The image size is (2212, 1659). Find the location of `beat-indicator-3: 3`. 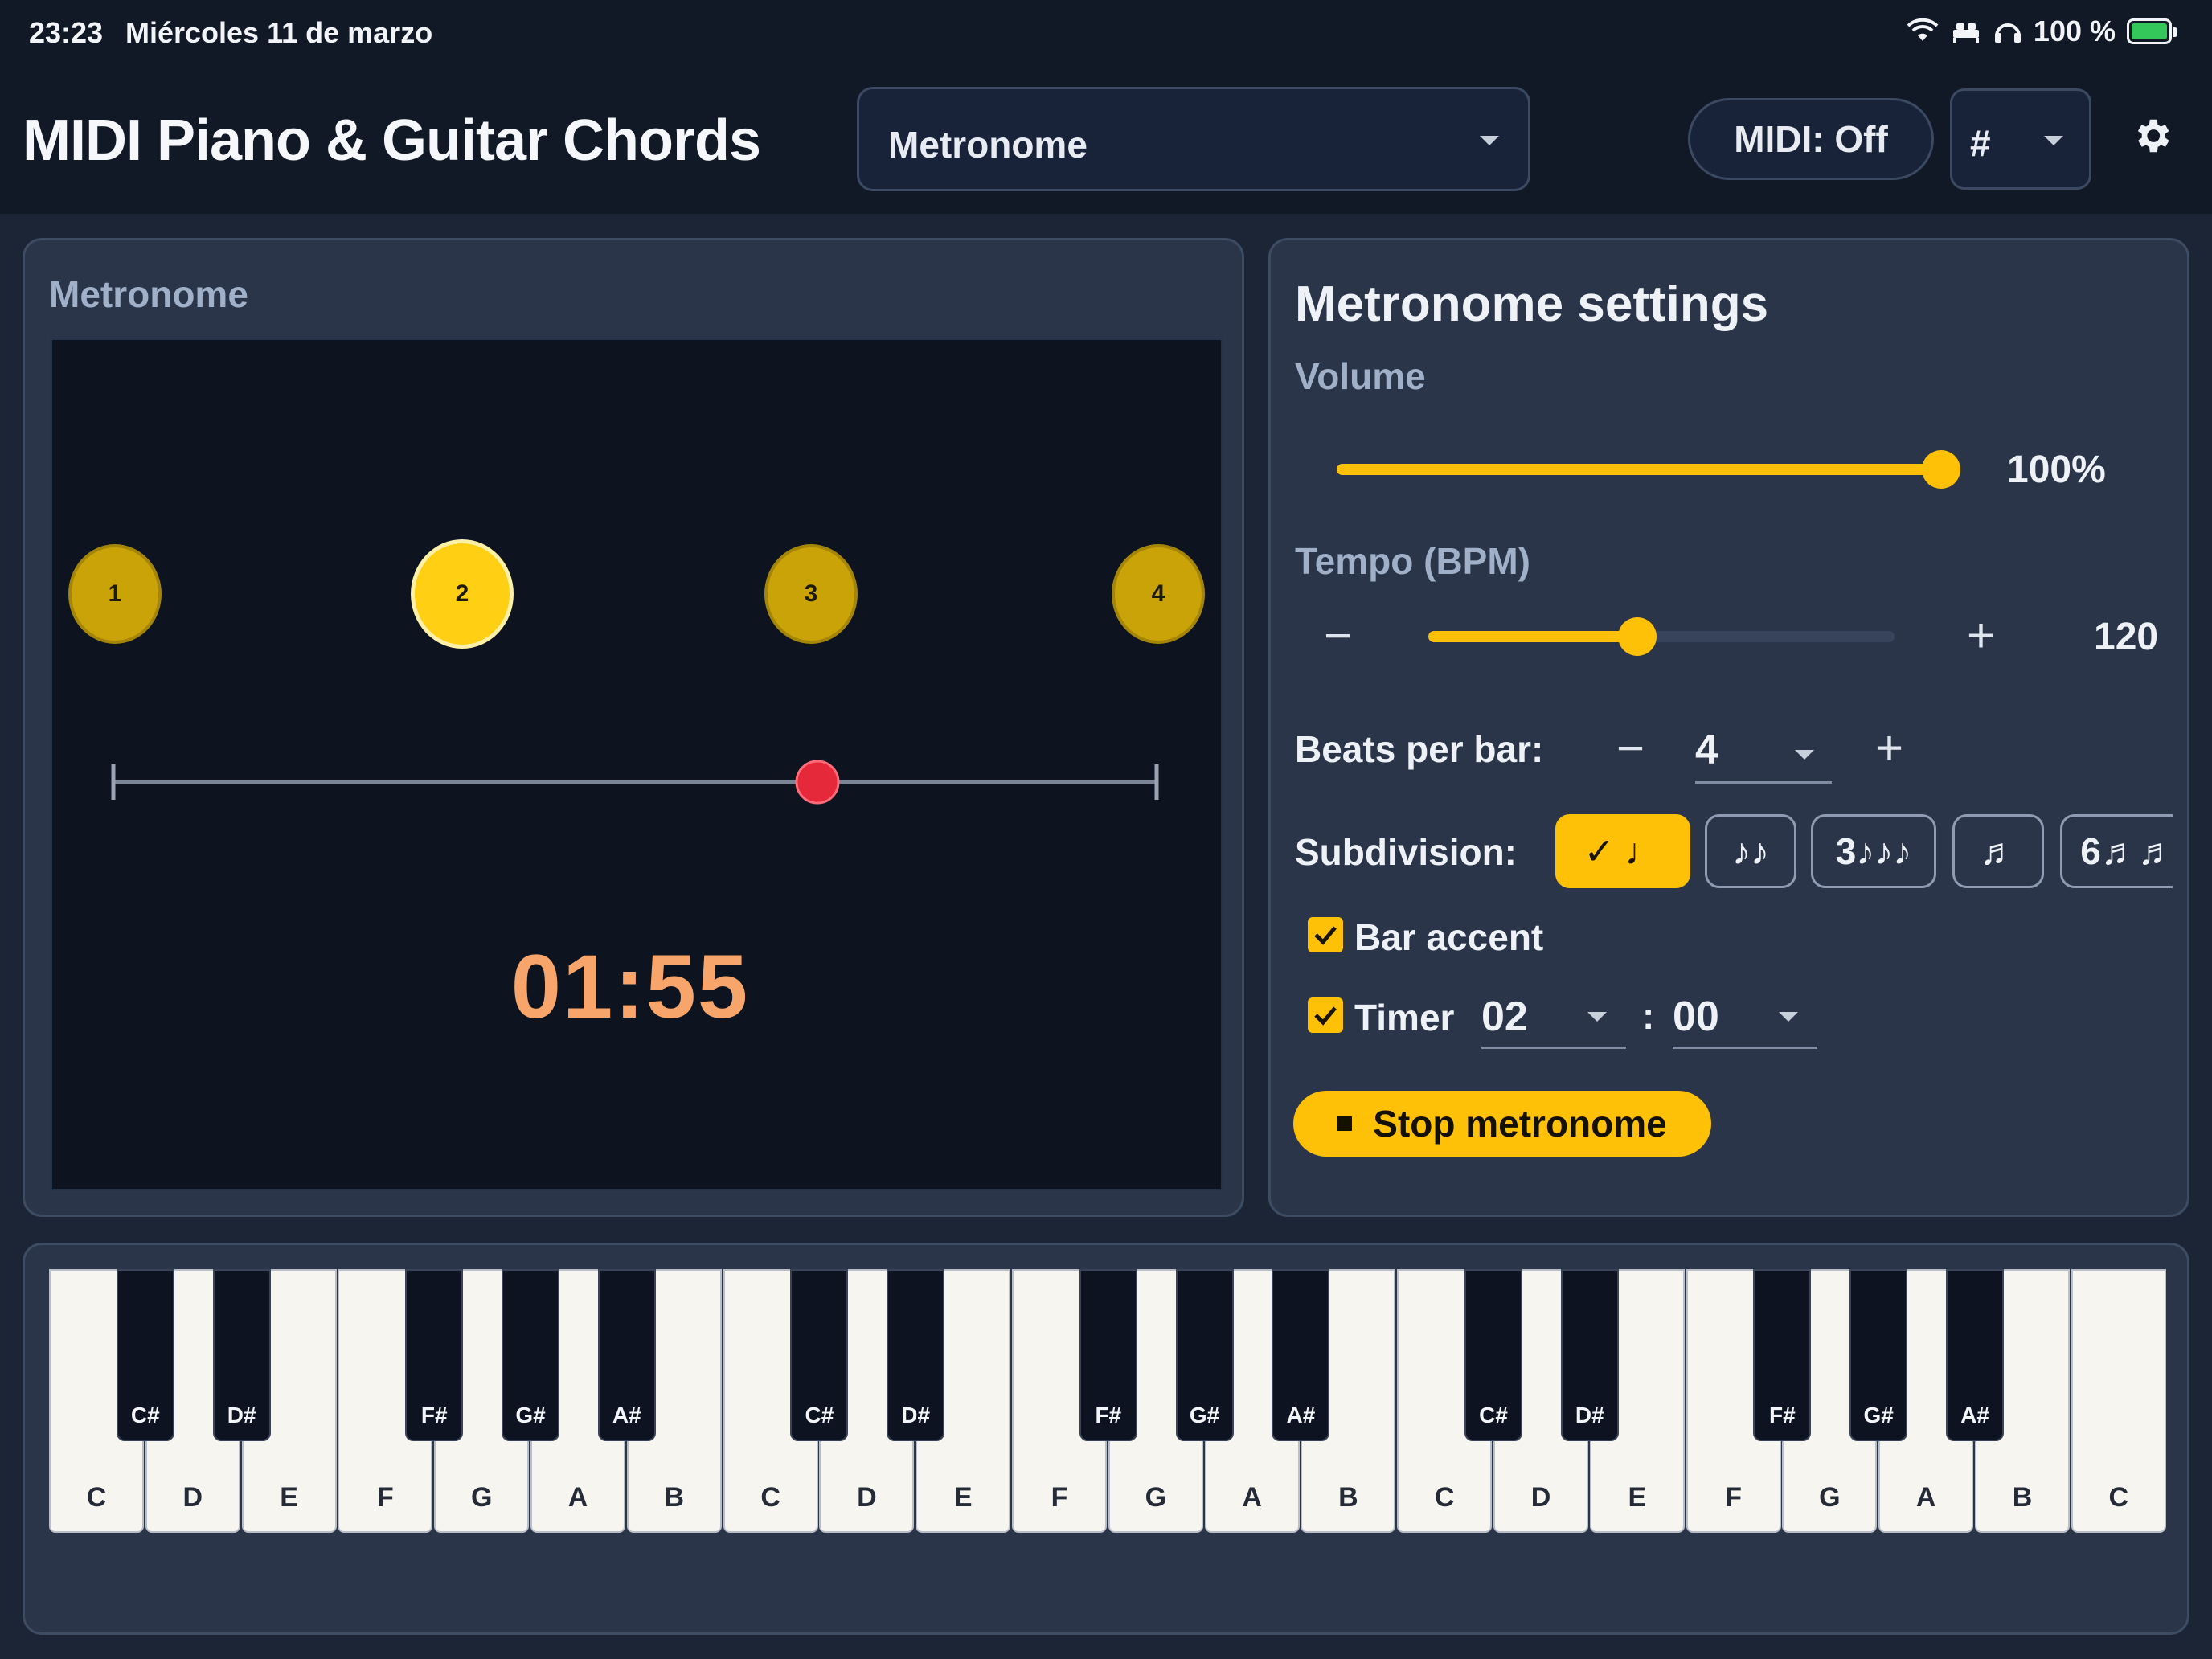

beat-indicator-3: 3 is located at coordinates (811, 594).